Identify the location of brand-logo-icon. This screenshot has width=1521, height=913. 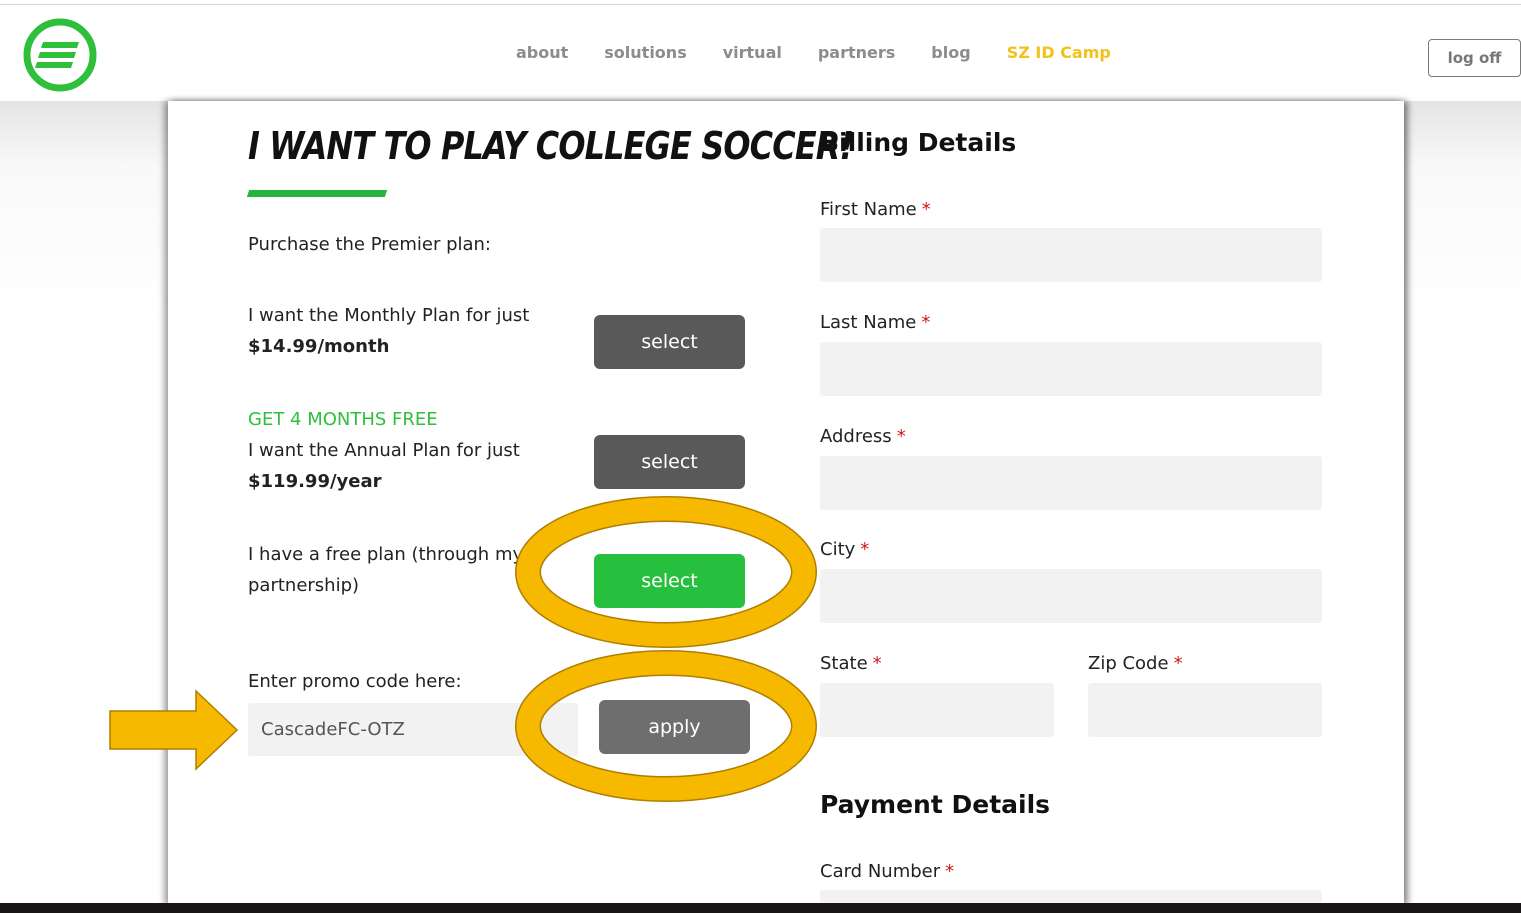
(60, 55).